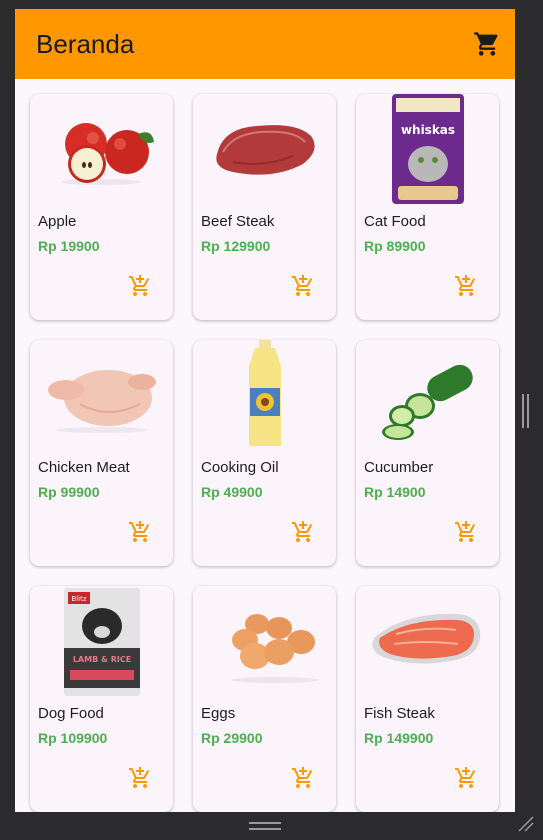 Image resolution: width=543 pixels, height=840 pixels. Describe the element at coordinates (427, 453) in the screenshot. I see `product-card: Cucumber Rp 14900` at that location.